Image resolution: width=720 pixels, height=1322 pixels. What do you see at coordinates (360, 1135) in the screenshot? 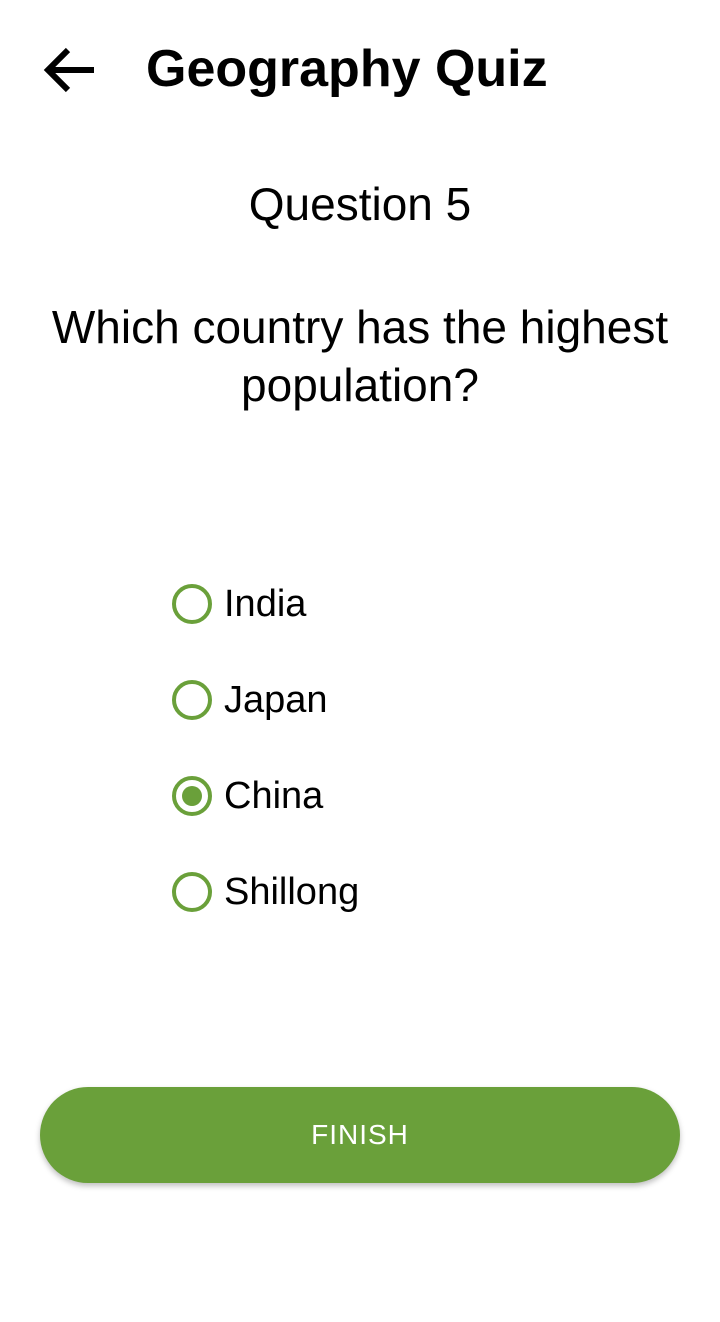
I see `finish-button: FINISH` at bounding box center [360, 1135].